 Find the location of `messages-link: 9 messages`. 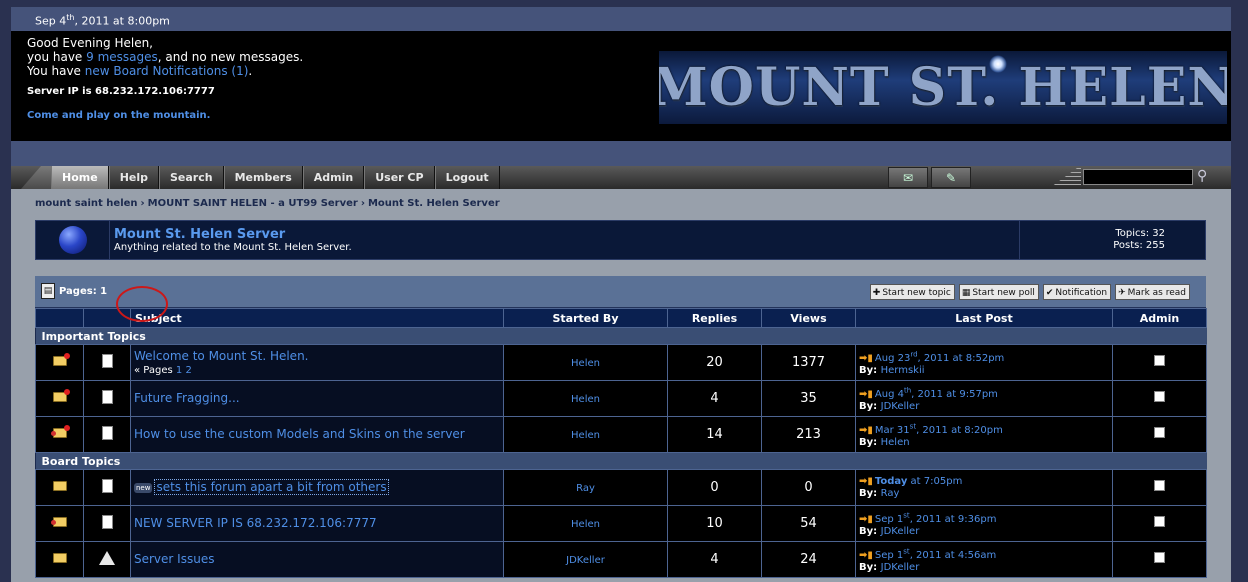

messages-link: 9 messages is located at coordinates (122, 57).